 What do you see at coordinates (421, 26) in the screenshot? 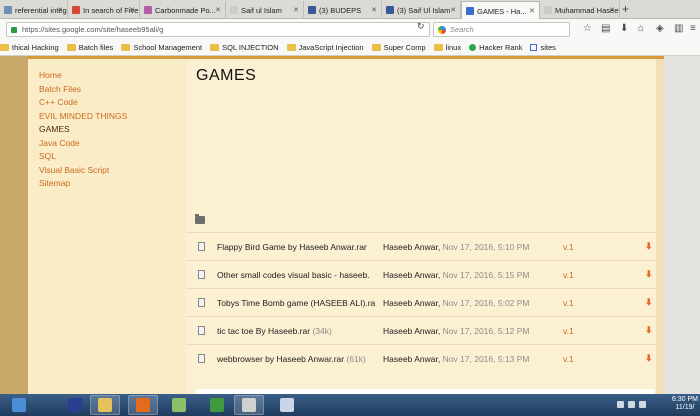
I see `reload-icon: ↻` at bounding box center [421, 26].